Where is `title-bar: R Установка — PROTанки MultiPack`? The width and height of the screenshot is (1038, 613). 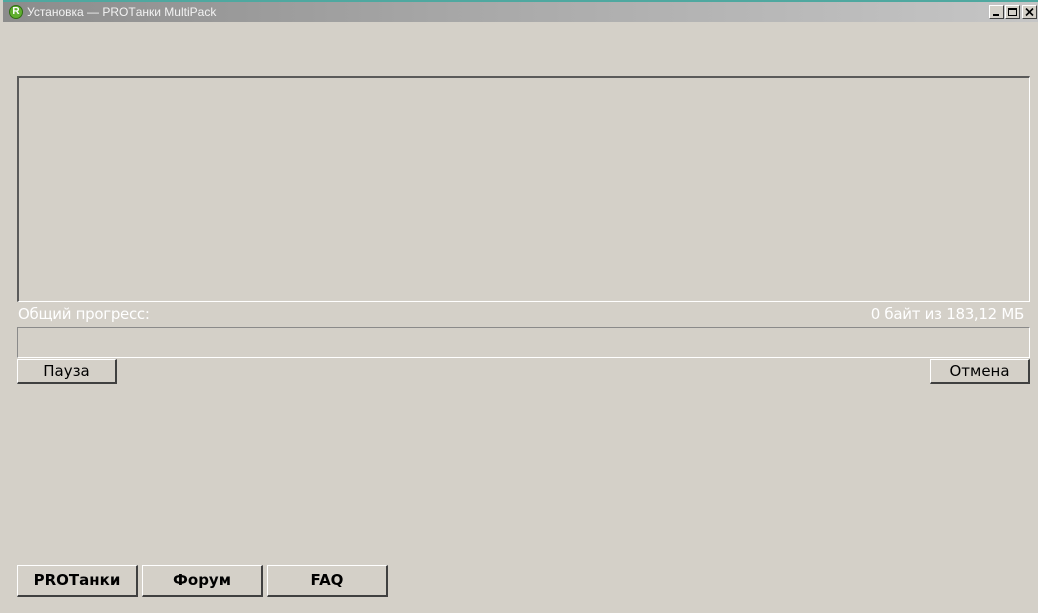
title-bar: R Установка — PROTанки MultiPack is located at coordinates (520, 11).